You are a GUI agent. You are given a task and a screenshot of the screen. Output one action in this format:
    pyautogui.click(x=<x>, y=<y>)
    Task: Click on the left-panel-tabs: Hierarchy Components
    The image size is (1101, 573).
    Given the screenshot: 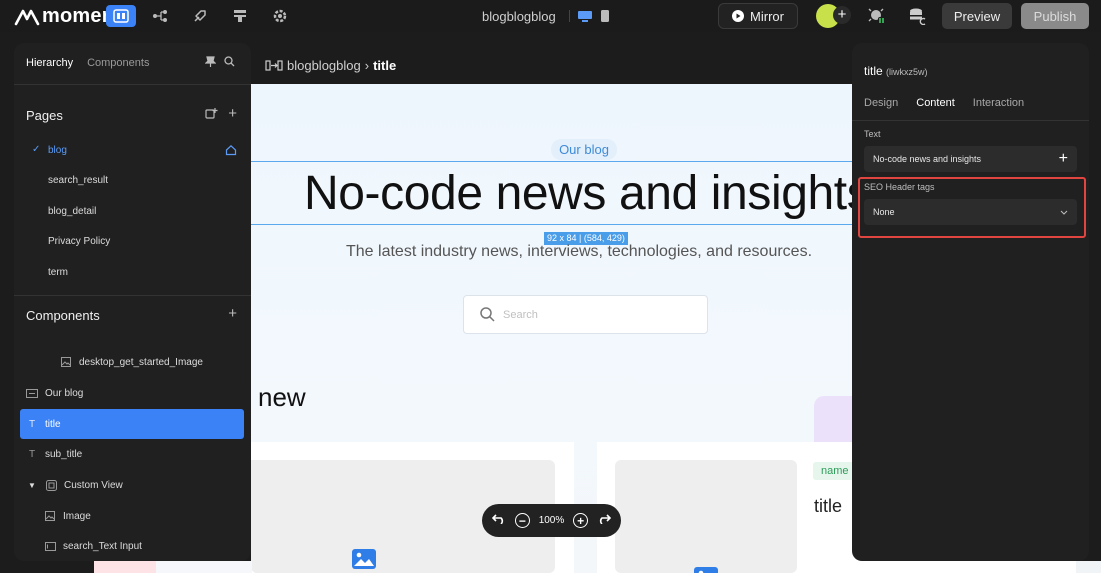 What is the action you would take?
    pyautogui.click(x=87, y=63)
    